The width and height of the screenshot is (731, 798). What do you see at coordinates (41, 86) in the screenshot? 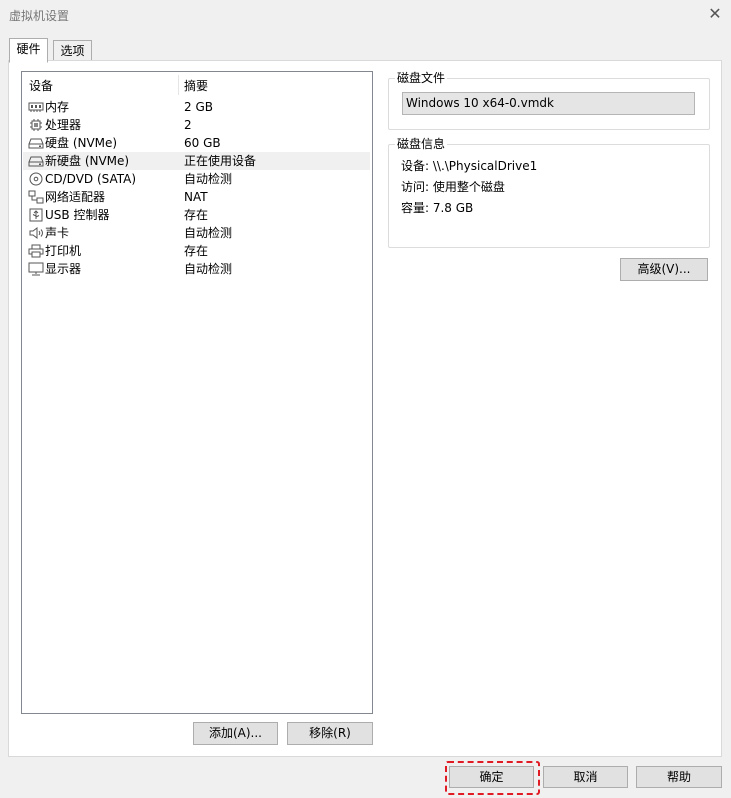
I see `column-header-device: 设备` at bounding box center [41, 86].